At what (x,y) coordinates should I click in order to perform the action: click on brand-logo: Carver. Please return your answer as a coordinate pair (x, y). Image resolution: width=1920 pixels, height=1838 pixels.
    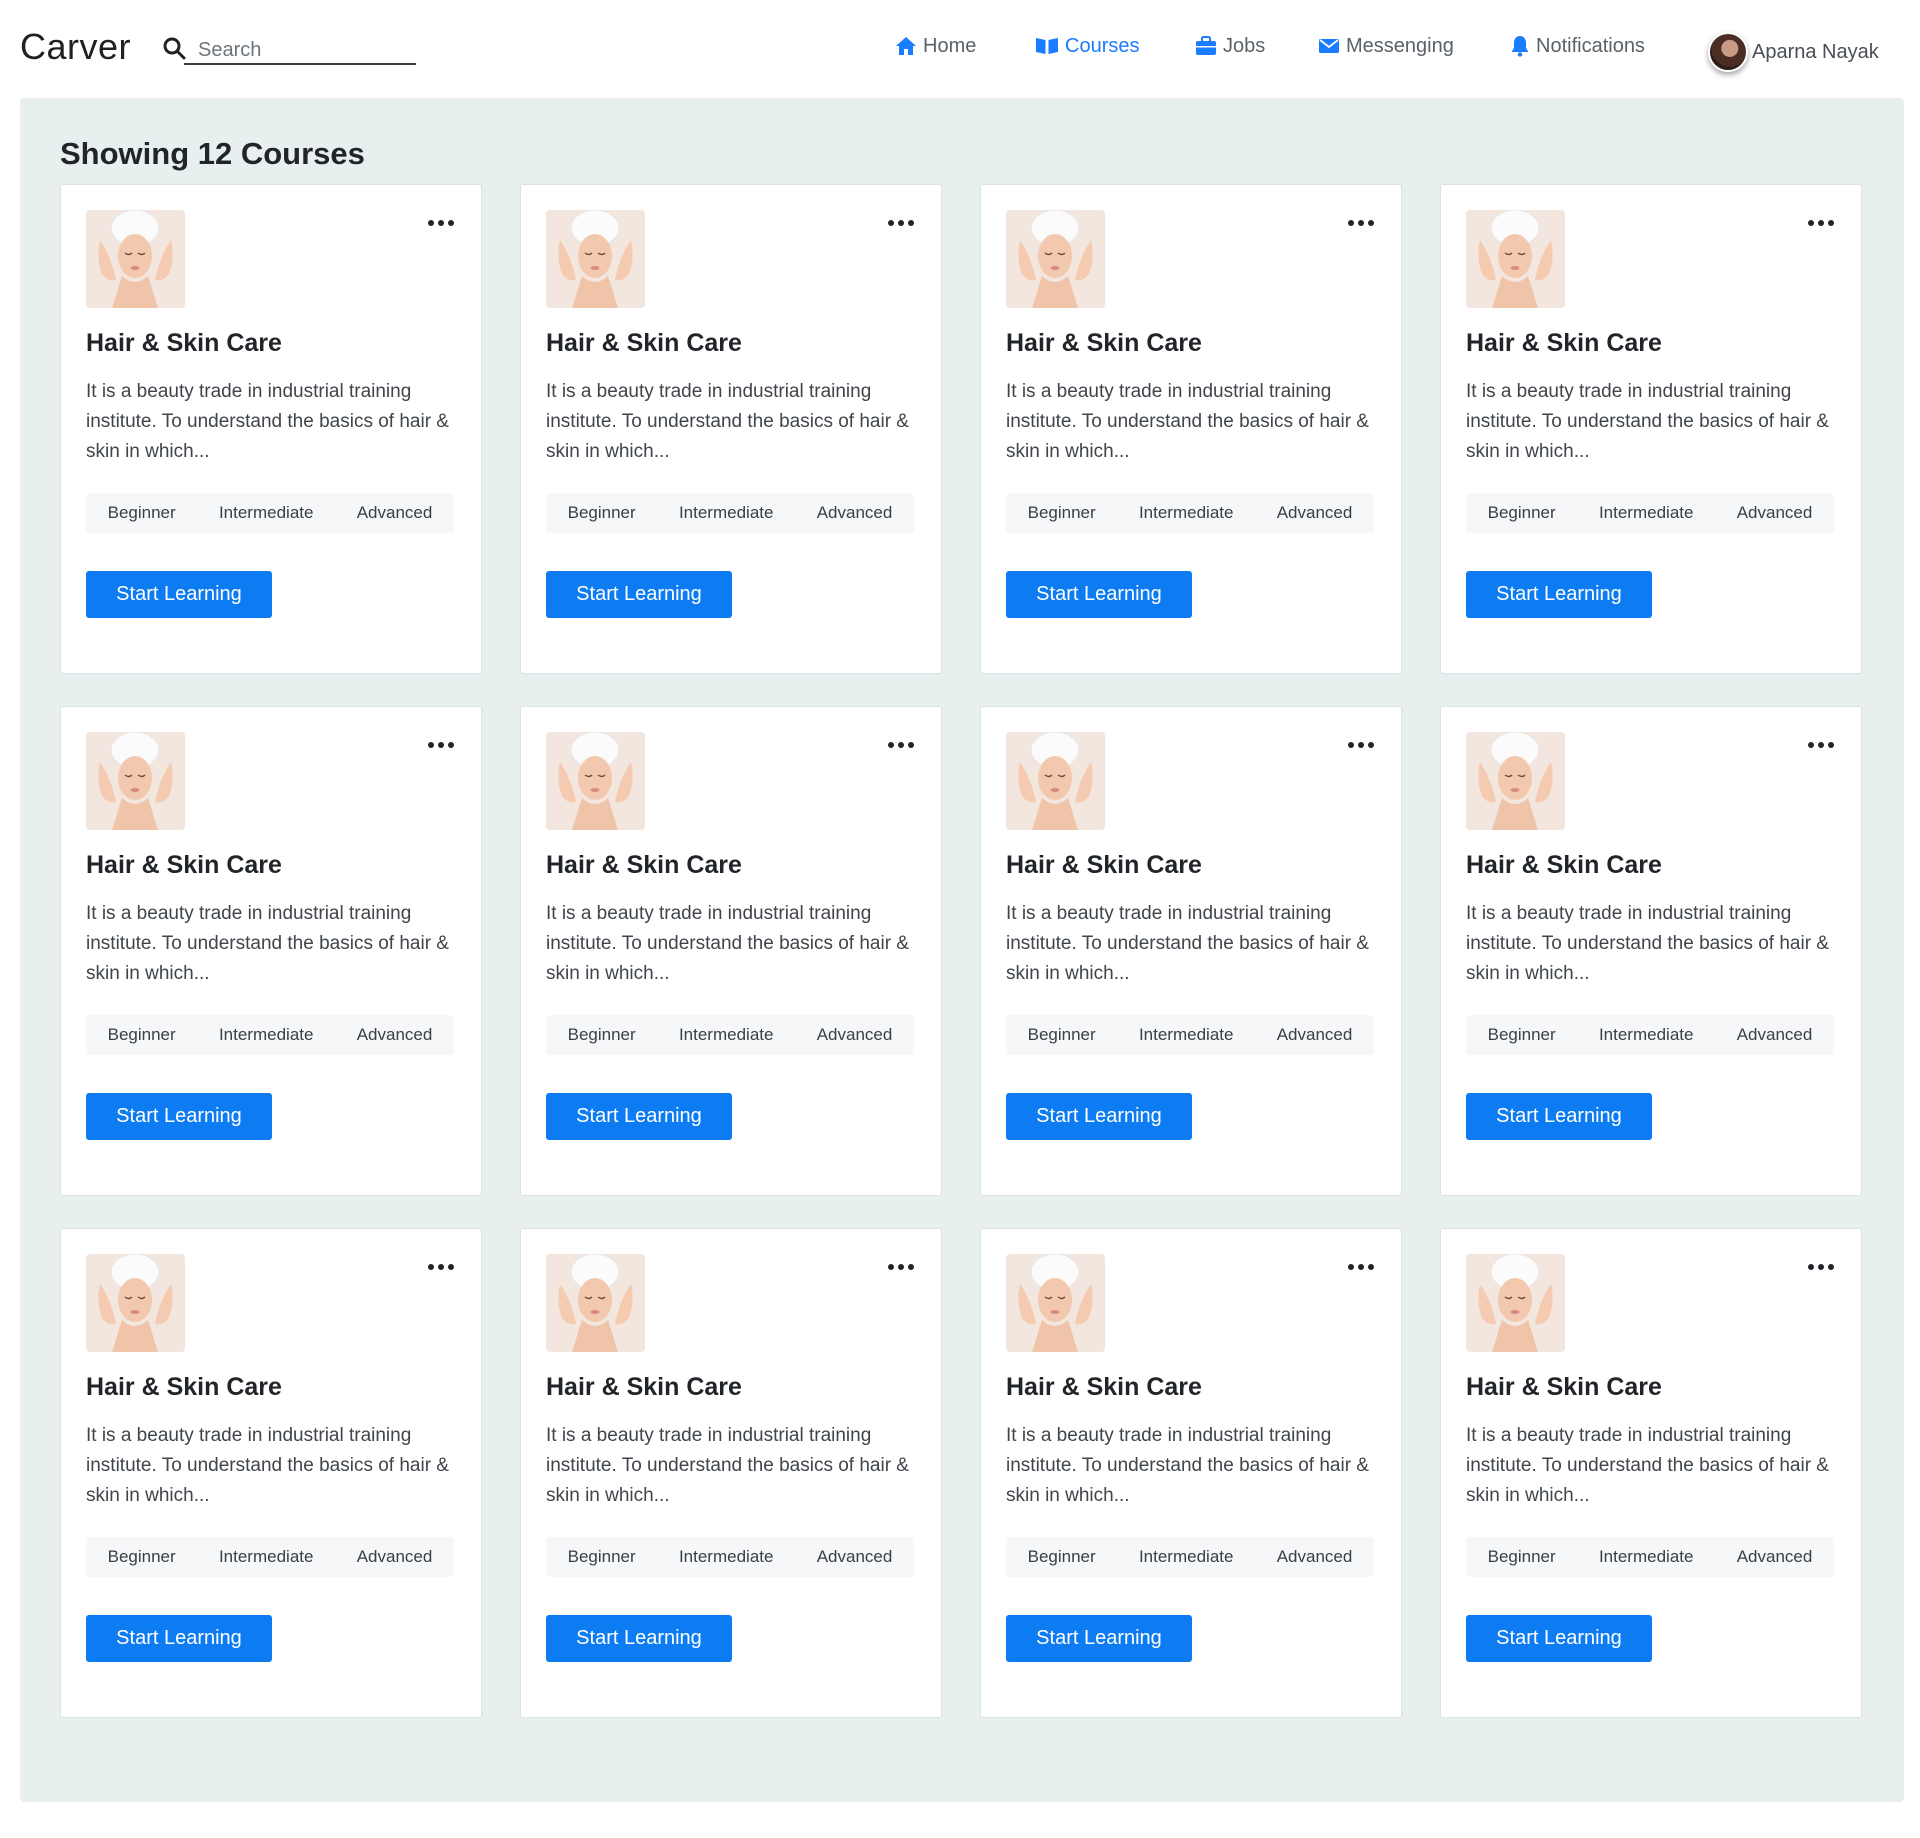
    Looking at the image, I should click on (75, 47).